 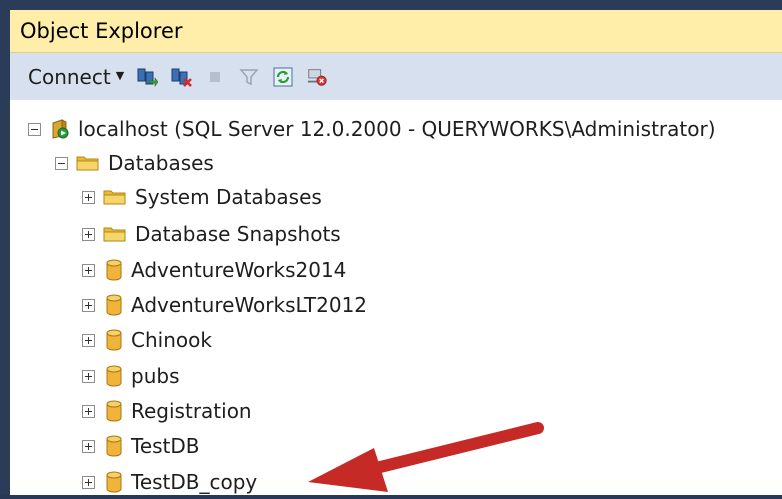 I want to click on server-icon, so click(x=60, y=129).